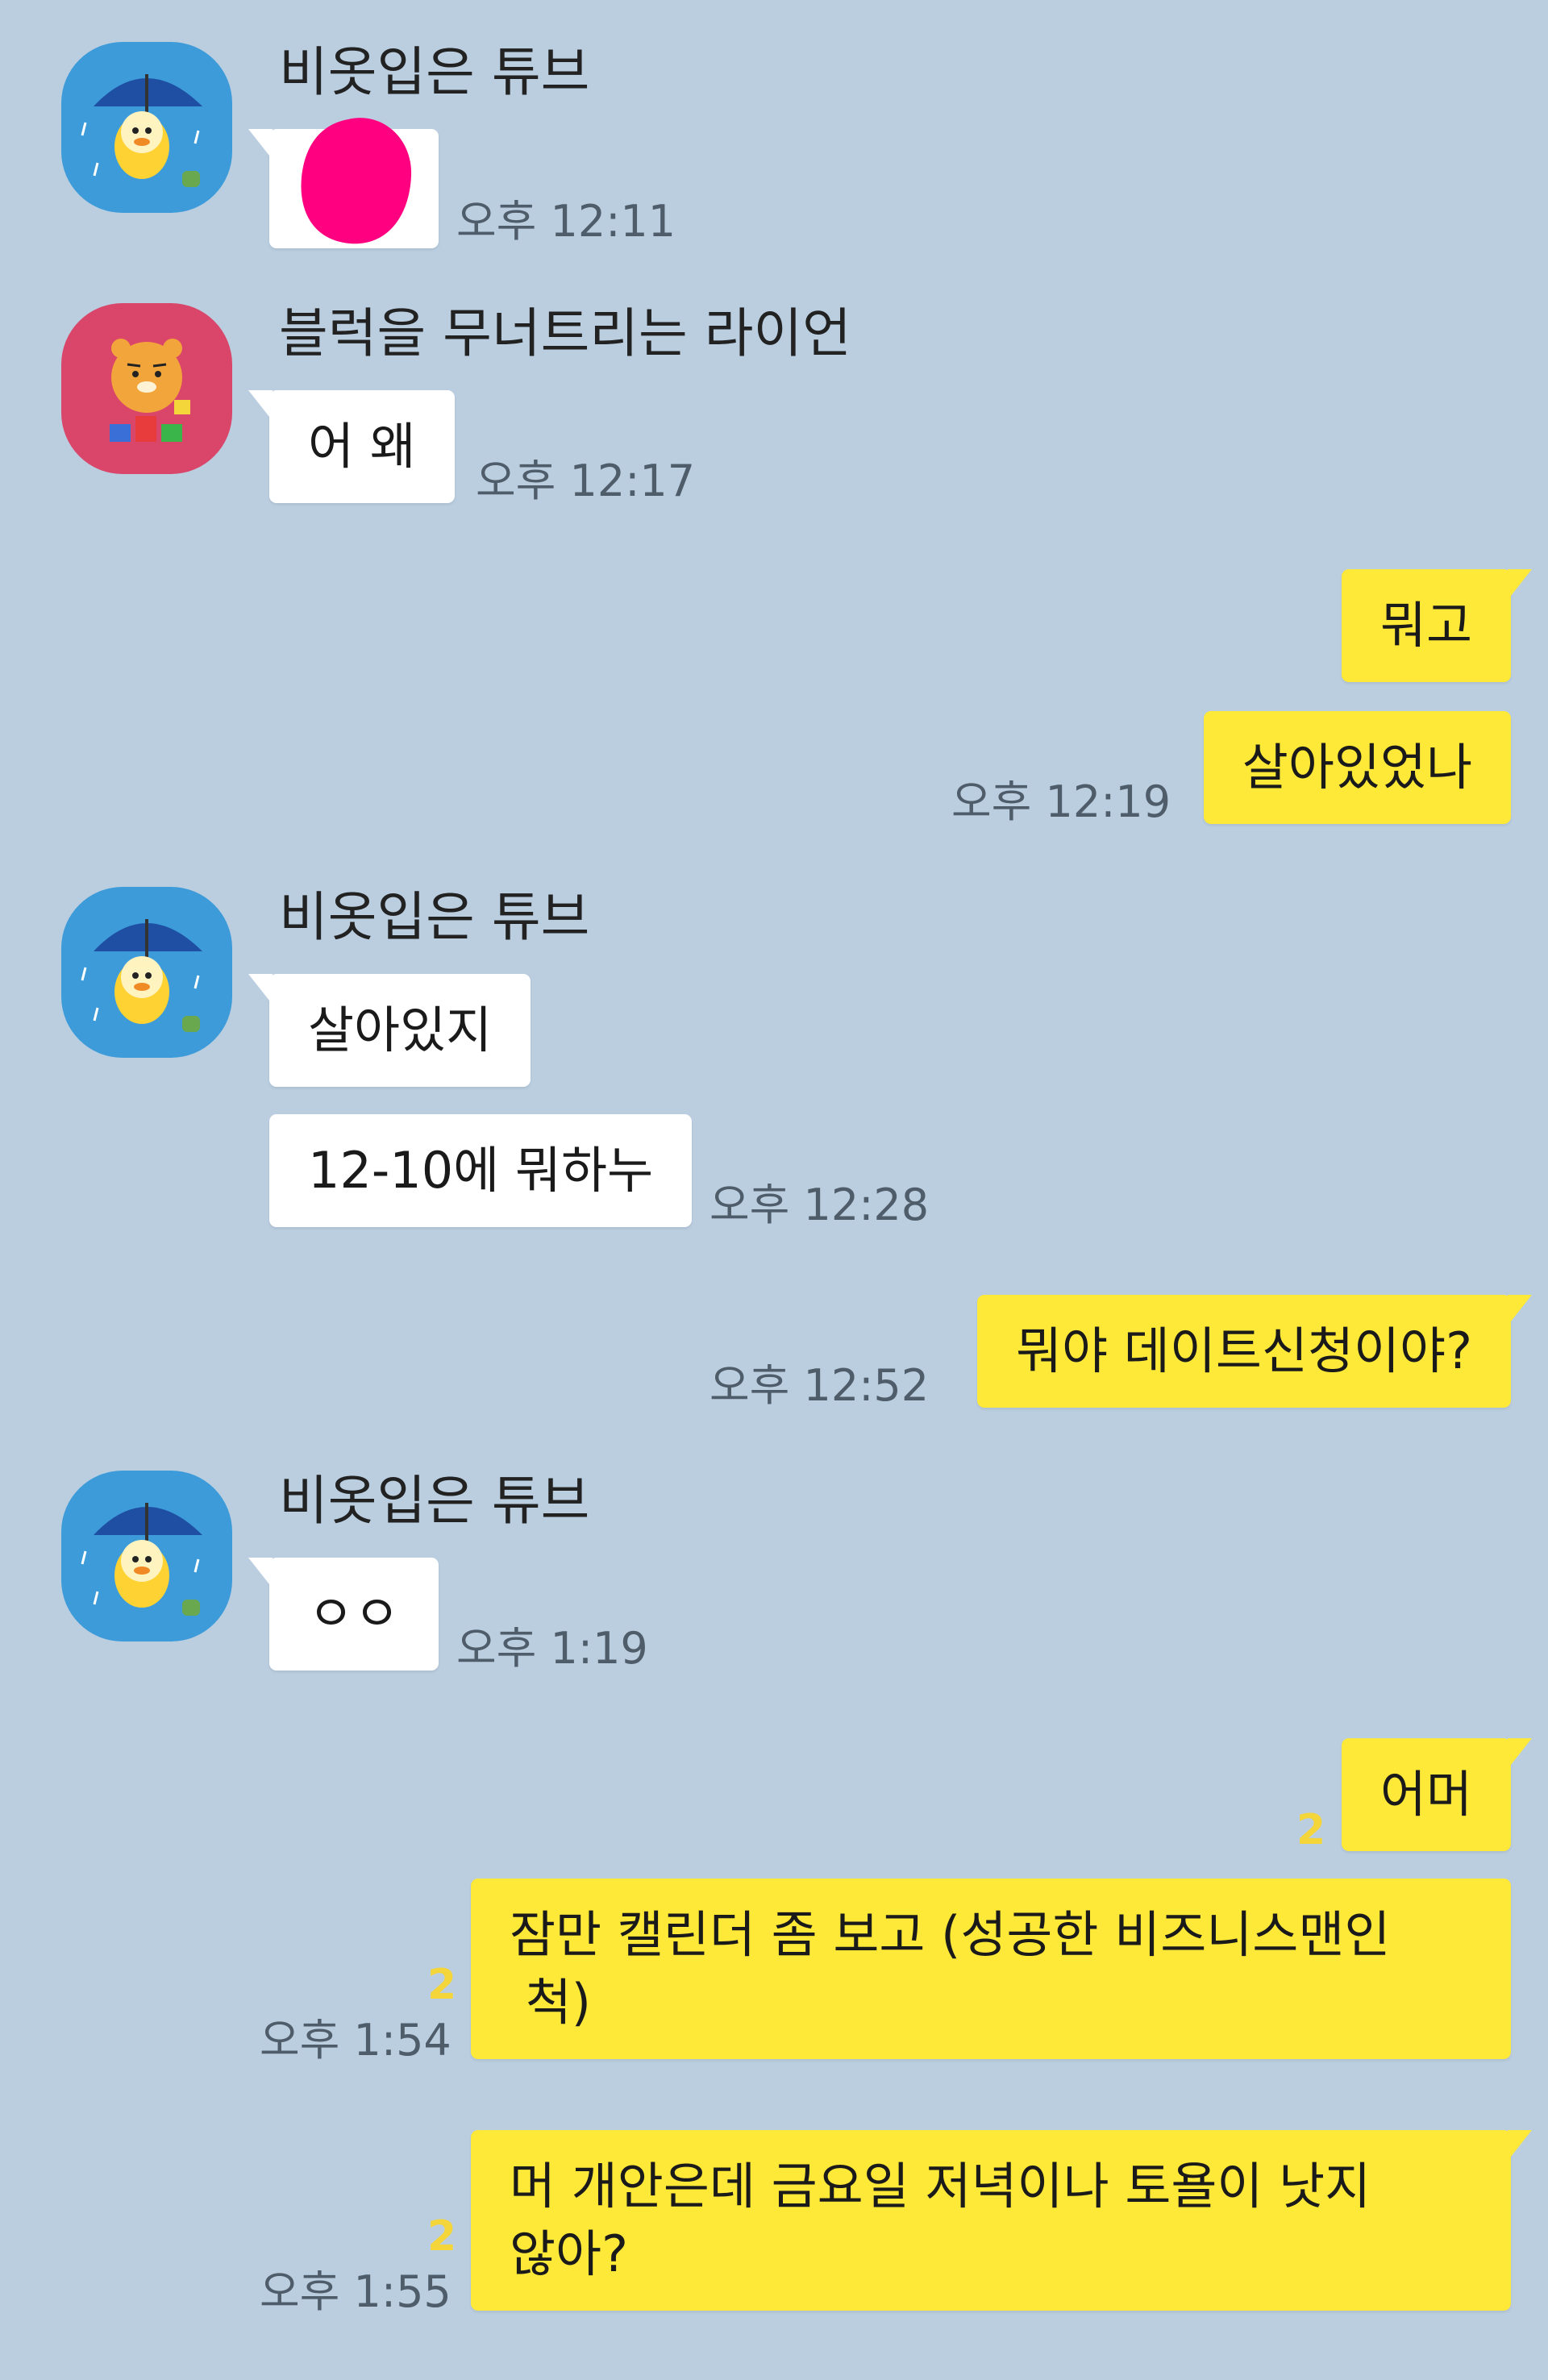 This screenshot has width=1548, height=2380. Describe the element at coordinates (1254, 1351) in the screenshot. I see `message-bubble: 뭐야 데이트신청이야?` at that location.